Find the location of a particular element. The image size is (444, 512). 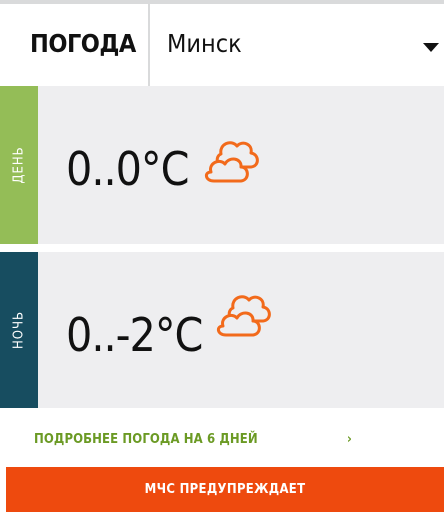

night-tab: НОЧЬ is located at coordinates (19, 330).